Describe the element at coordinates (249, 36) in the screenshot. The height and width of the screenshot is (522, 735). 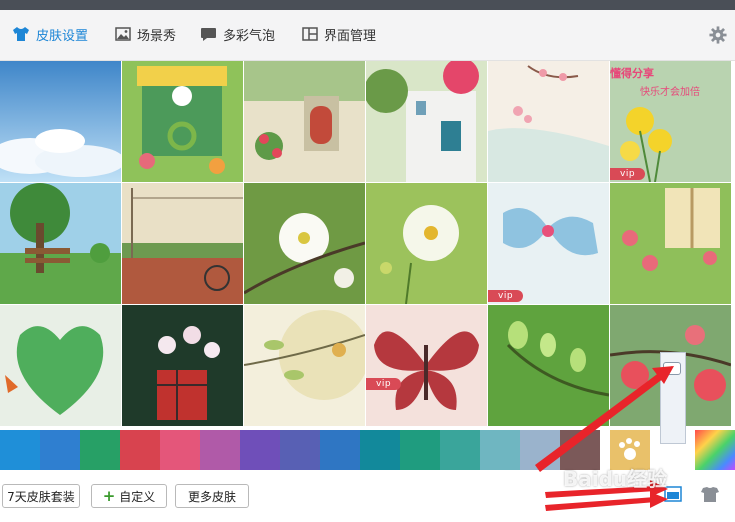
I see `tab-label: 多彩气泡` at that location.